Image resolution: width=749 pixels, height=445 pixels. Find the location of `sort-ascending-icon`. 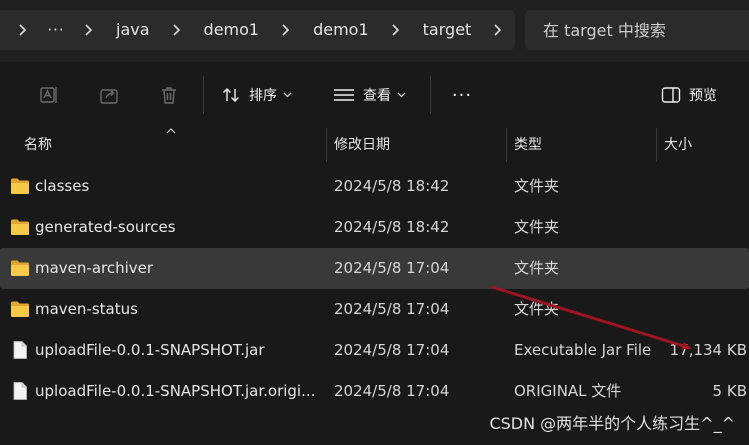

sort-ascending-icon is located at coordinates (171, 131).